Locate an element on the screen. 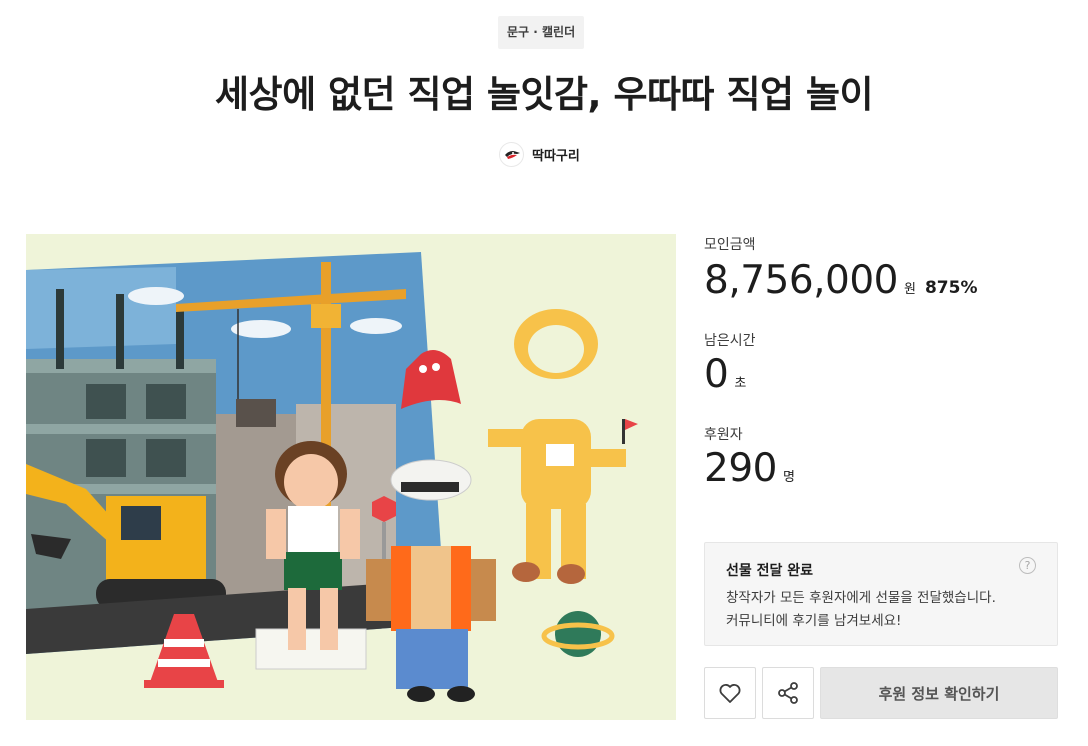 This screenshot has width=1088, height=746. category-badge: 문구 · 캘린더 is located at coordinates (541, 32).